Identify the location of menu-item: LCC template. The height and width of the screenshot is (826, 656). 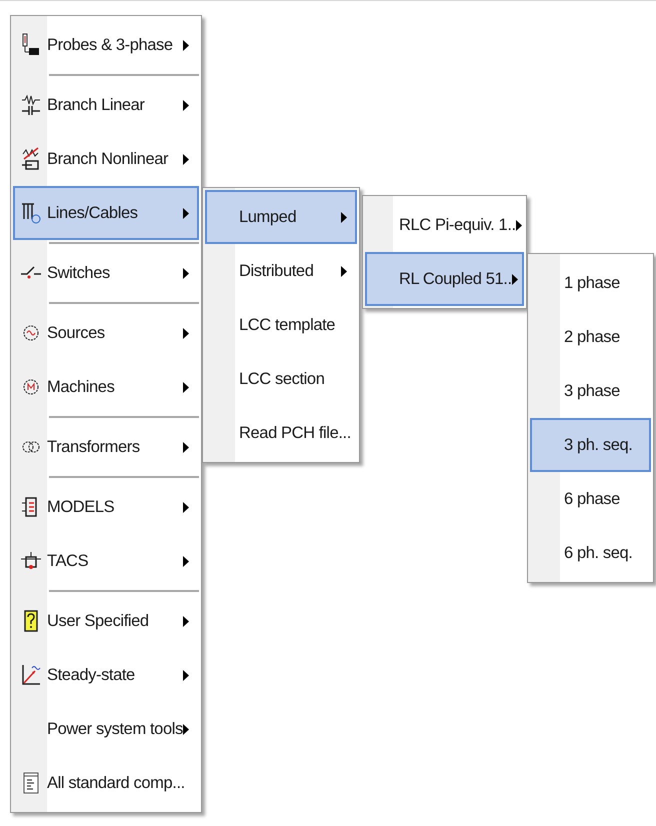
(281, 325).